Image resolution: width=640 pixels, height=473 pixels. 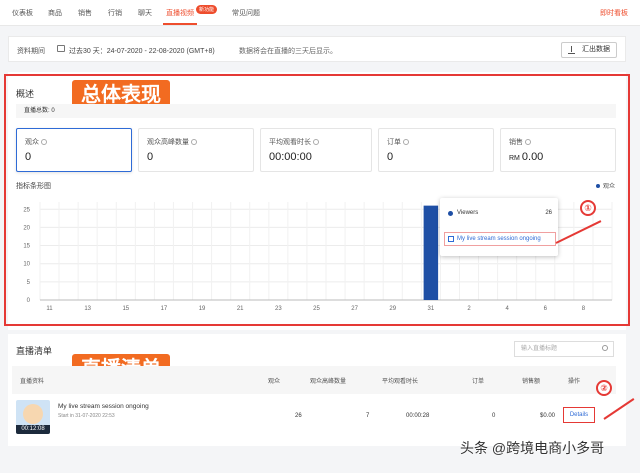 I want to click on export-label: 汇出数据, so click(x=596, y=49).